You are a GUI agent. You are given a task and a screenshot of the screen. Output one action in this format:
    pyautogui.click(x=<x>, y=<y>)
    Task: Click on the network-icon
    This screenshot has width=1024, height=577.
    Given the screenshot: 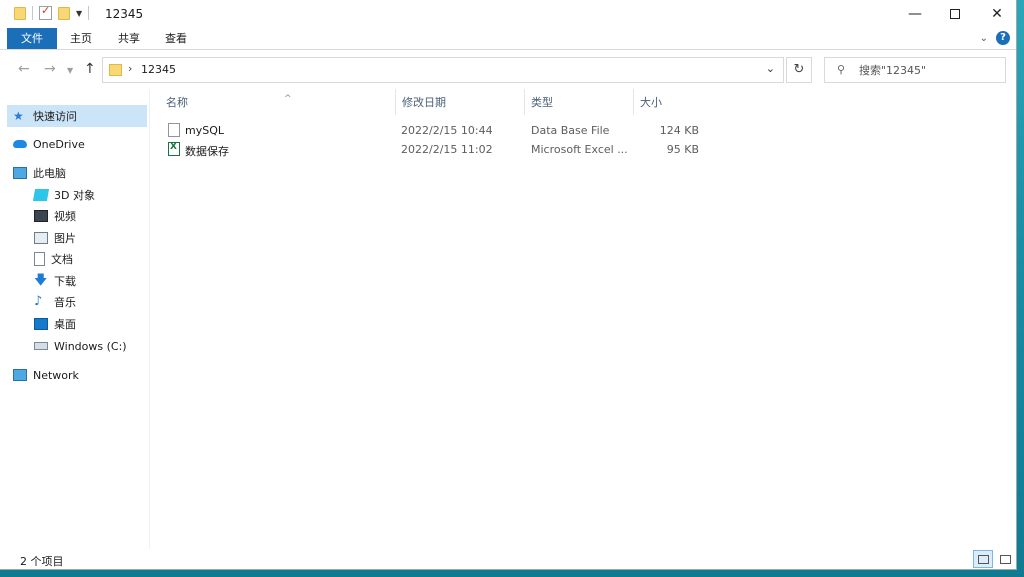 What is the action you would take?
    pyautogui.click(x=20, y=375)
    